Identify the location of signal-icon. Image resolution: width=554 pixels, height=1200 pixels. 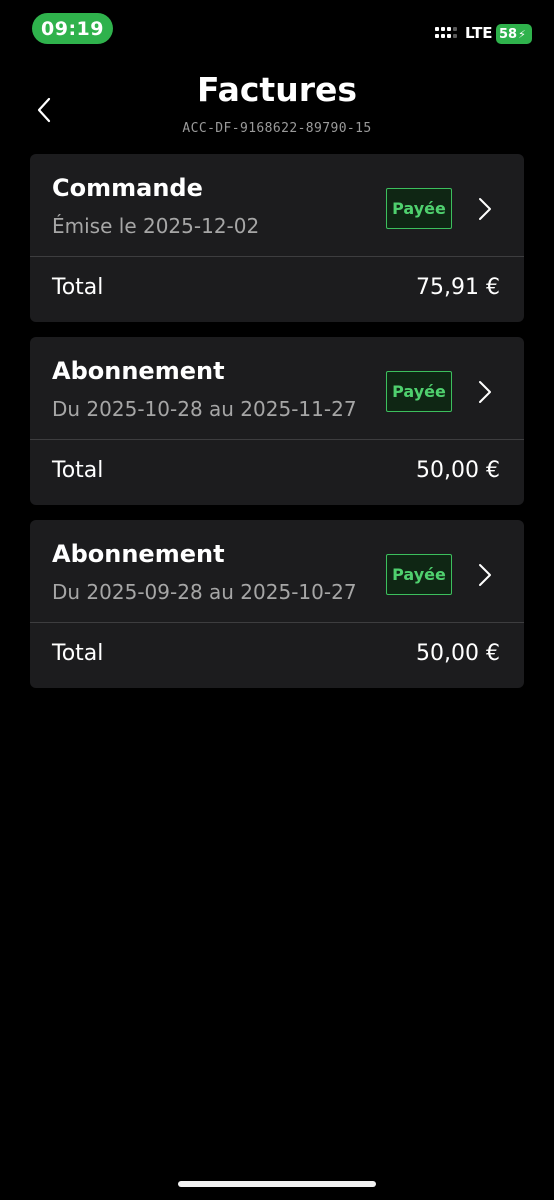
(447, 35).